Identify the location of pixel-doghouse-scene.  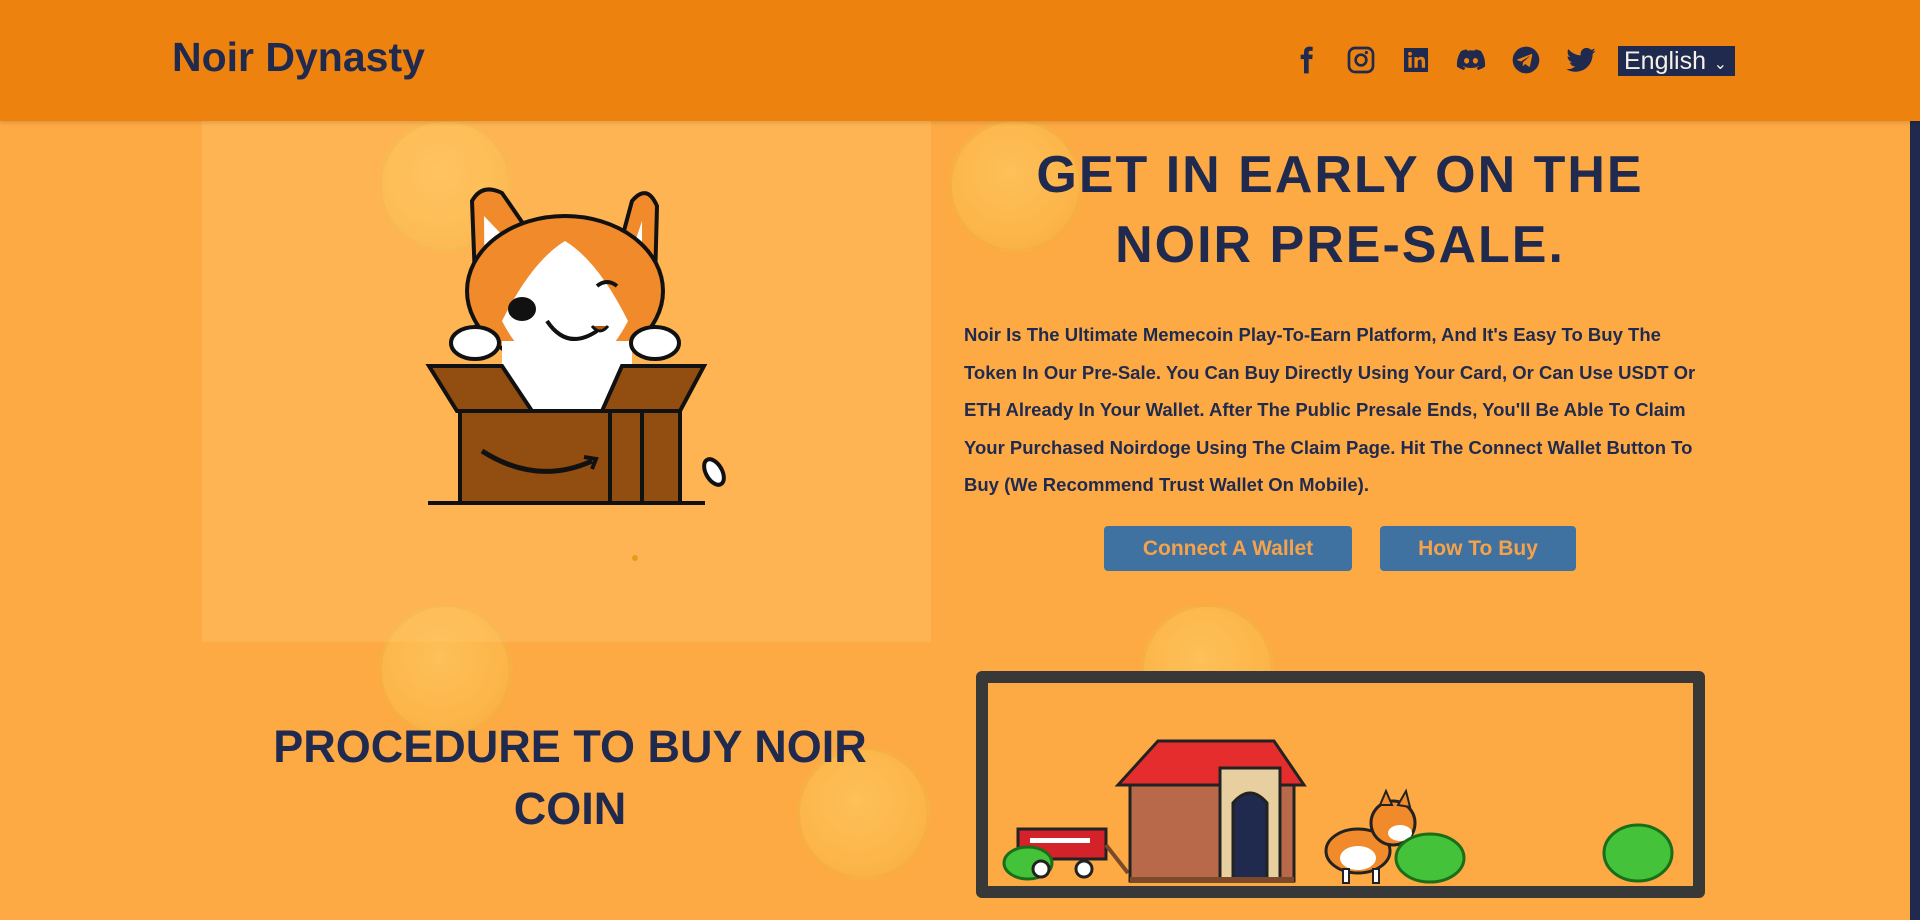
(1338, 811).